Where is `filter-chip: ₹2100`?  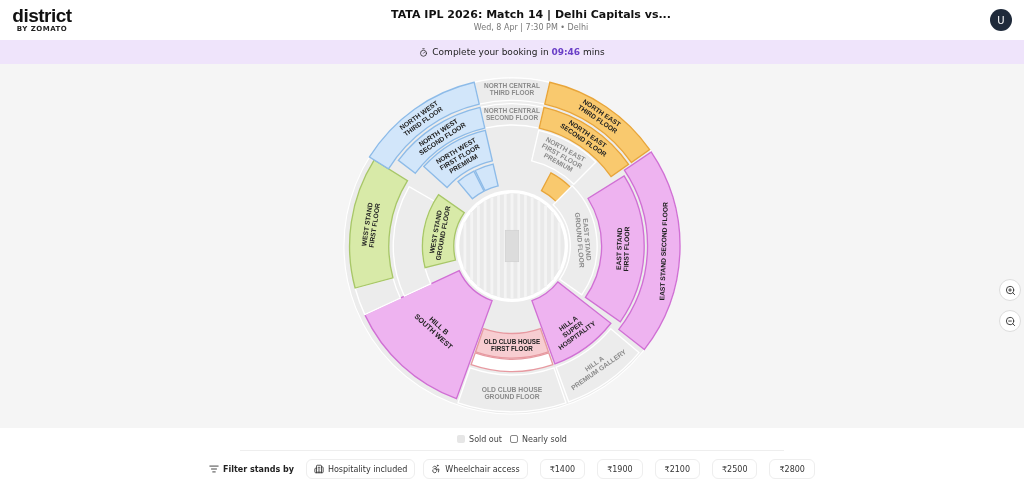 filter-chip: ₹2100 is located at coordinates (677, 469).